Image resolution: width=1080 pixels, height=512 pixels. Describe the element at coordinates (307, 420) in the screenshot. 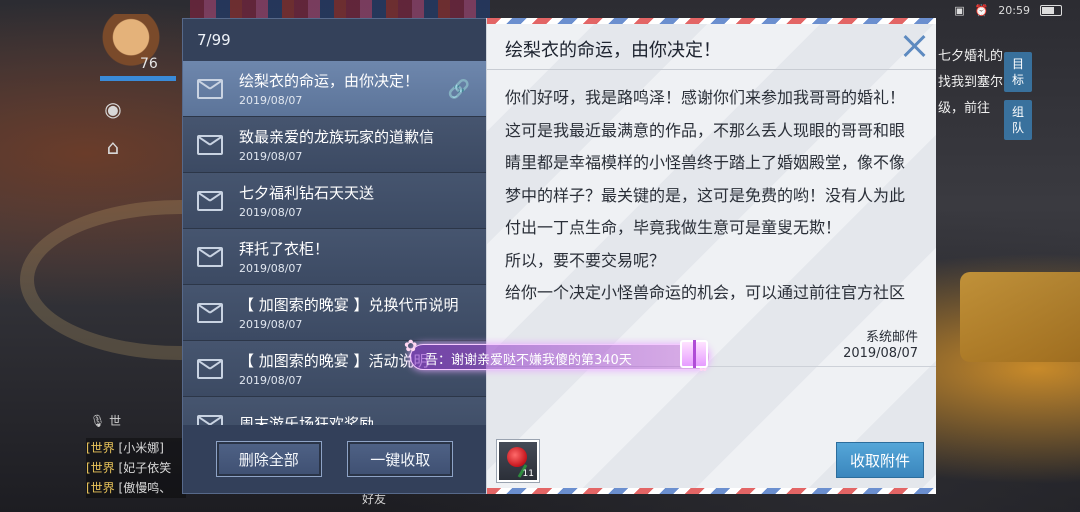

I see `mail-item-title: 周末游乐场狂欢奖励` at that location.